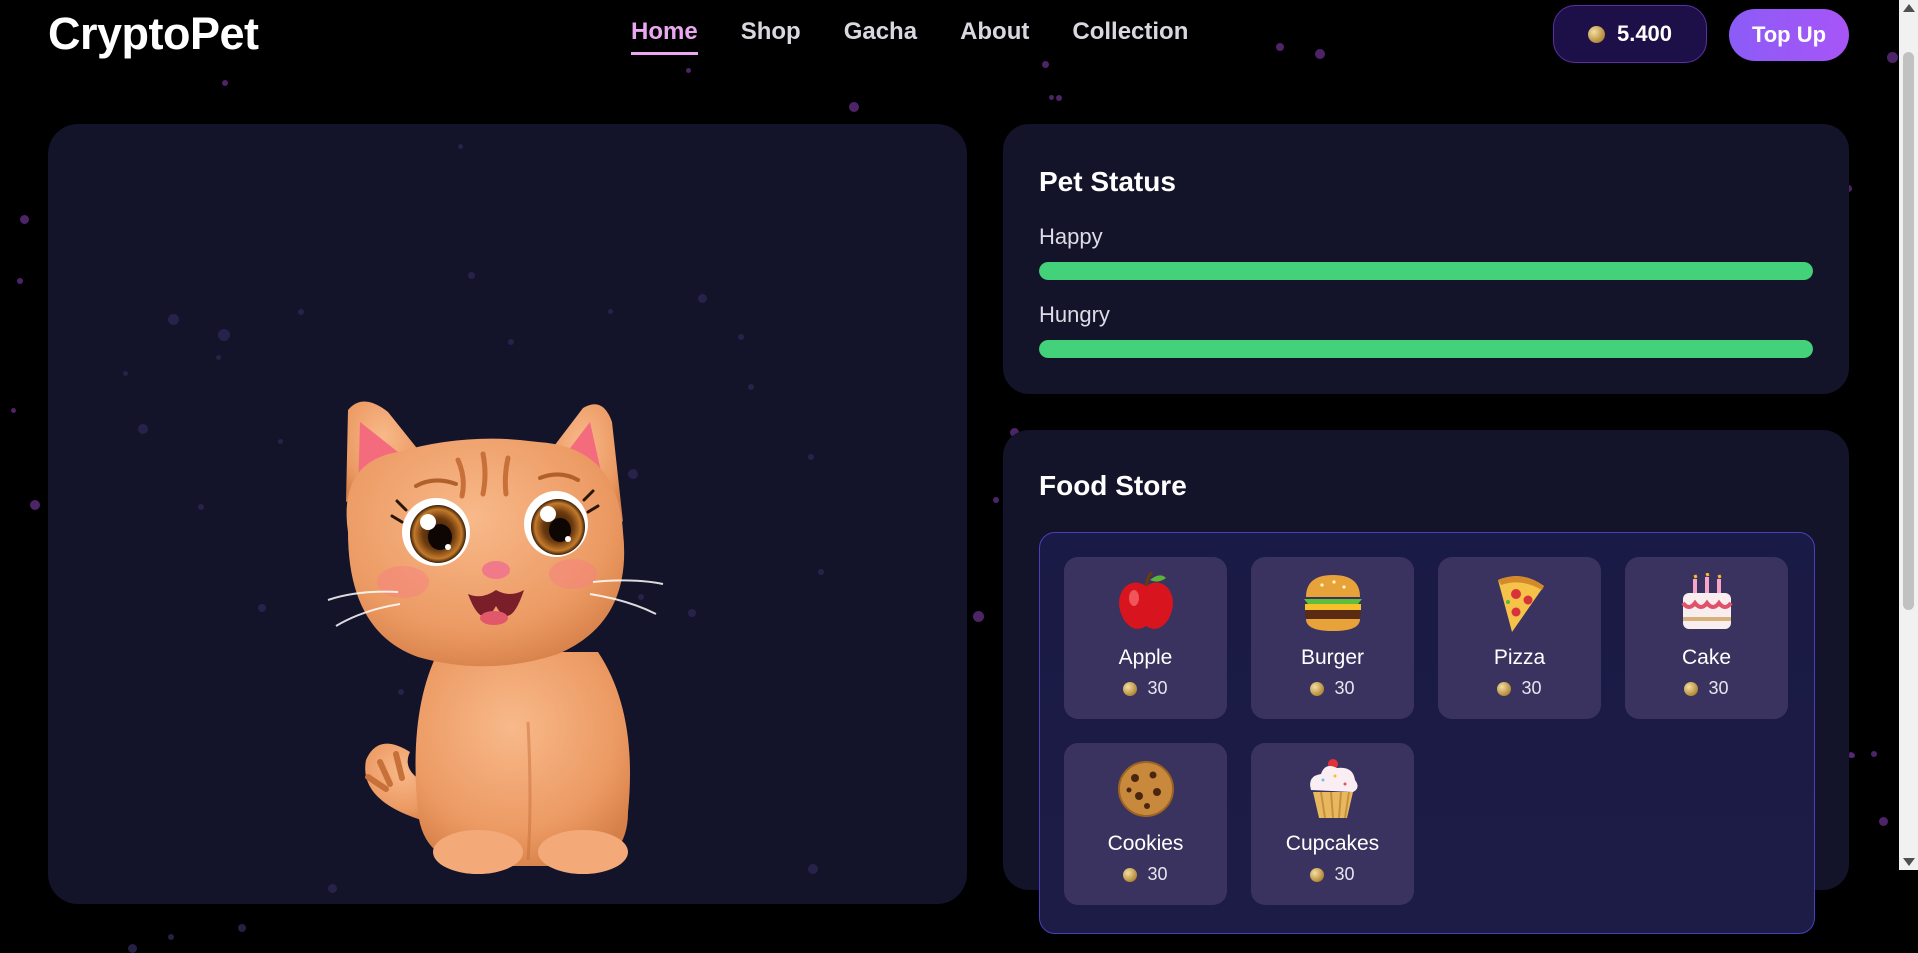 This screenshot has height=953, width=1918. Describe the element at coordinates (1332, 638) in the screenshot. I see `food-item-burger: Burger 30` at that location.